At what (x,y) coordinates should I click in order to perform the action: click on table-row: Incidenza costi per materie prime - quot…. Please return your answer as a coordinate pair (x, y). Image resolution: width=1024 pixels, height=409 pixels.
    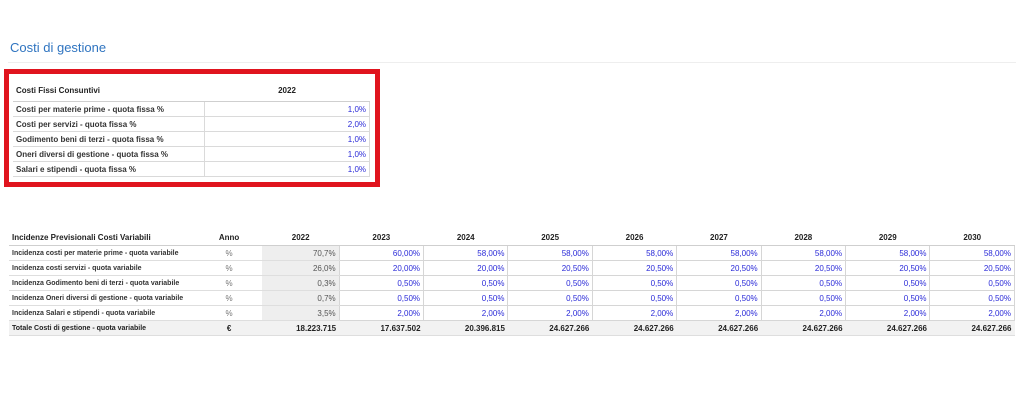
    Looking at the image, I should click on (512, 253).